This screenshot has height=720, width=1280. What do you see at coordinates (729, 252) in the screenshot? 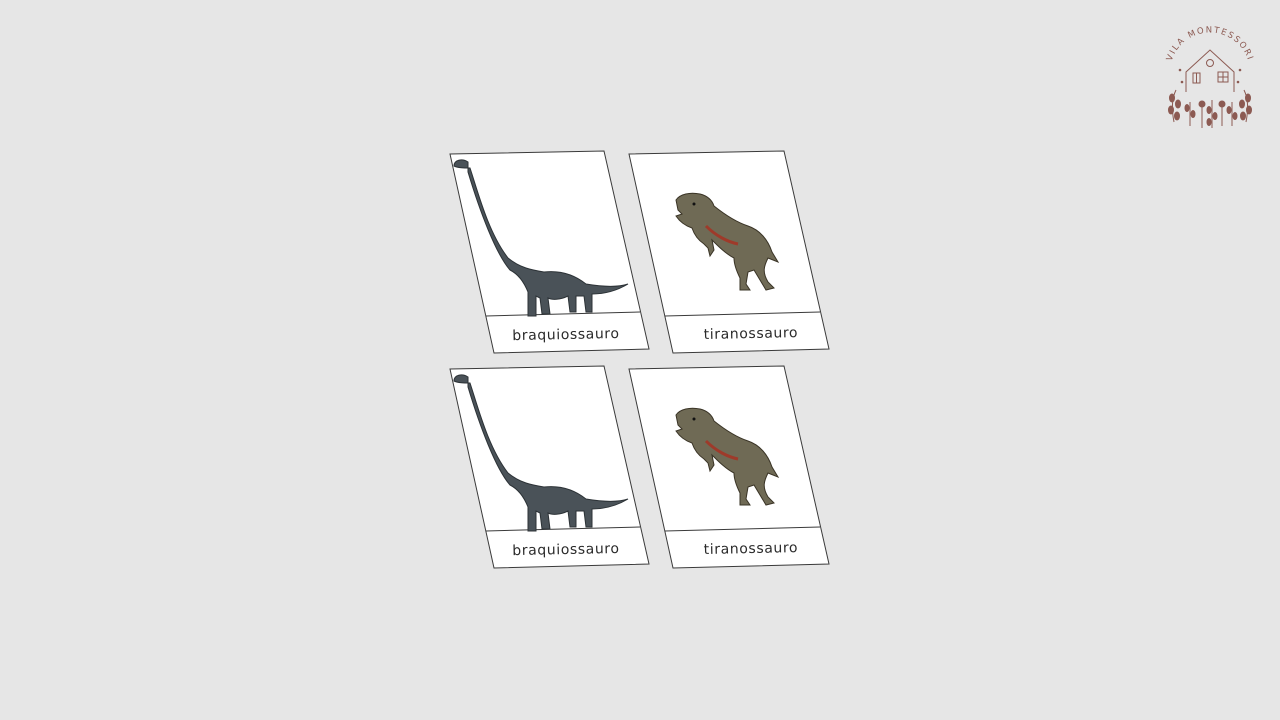
I see `card-tiranossauro-top: tiranossauro` at bounding box center [729, 252].